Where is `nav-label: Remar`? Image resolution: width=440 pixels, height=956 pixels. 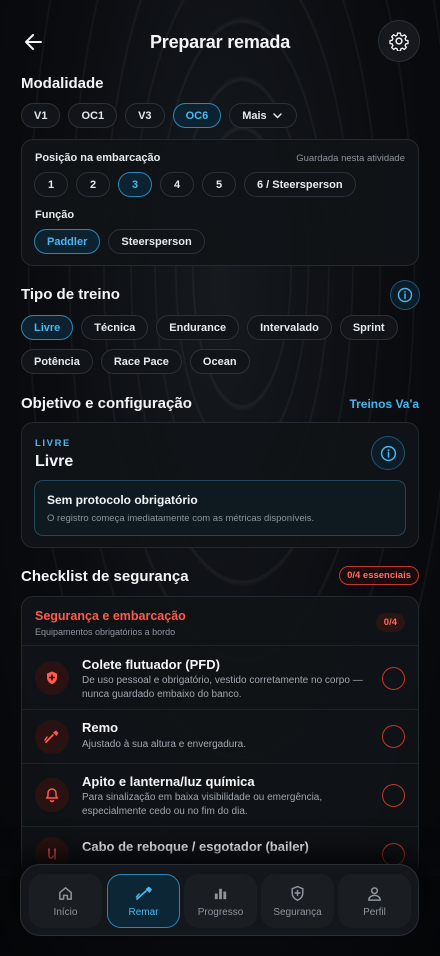
nav-label: Remar is located at coordinates (143, 912).